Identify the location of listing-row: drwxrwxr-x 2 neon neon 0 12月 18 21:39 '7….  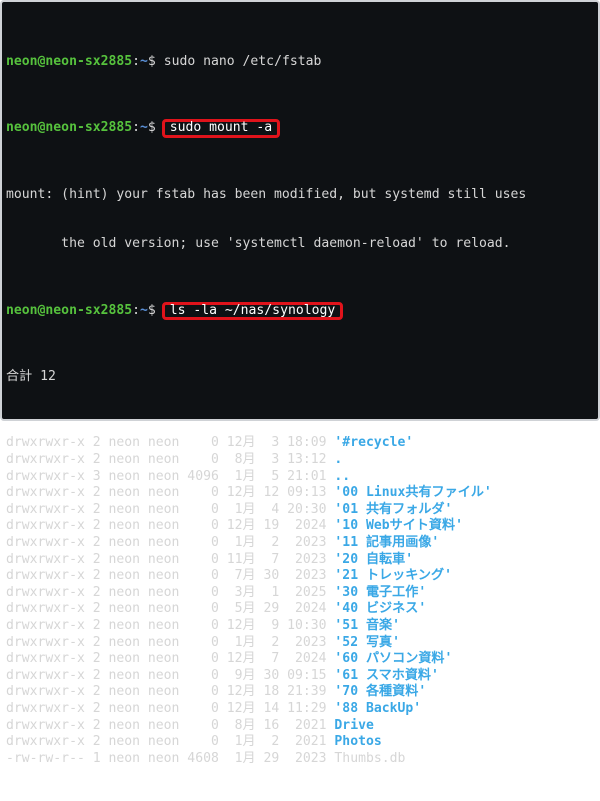
(300, 692).